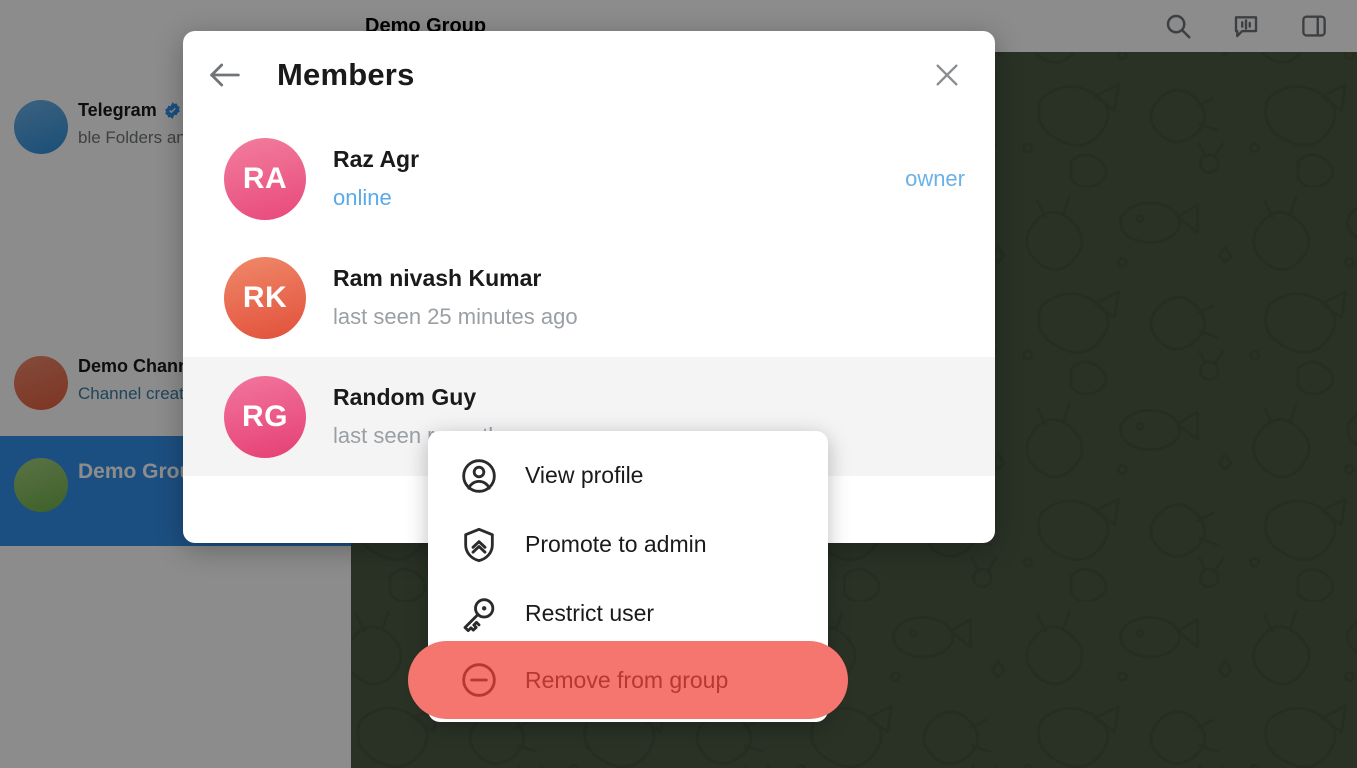 The width and height of the screenshot is (1357, 768). I want to click on close-icon, so click(947, 75).